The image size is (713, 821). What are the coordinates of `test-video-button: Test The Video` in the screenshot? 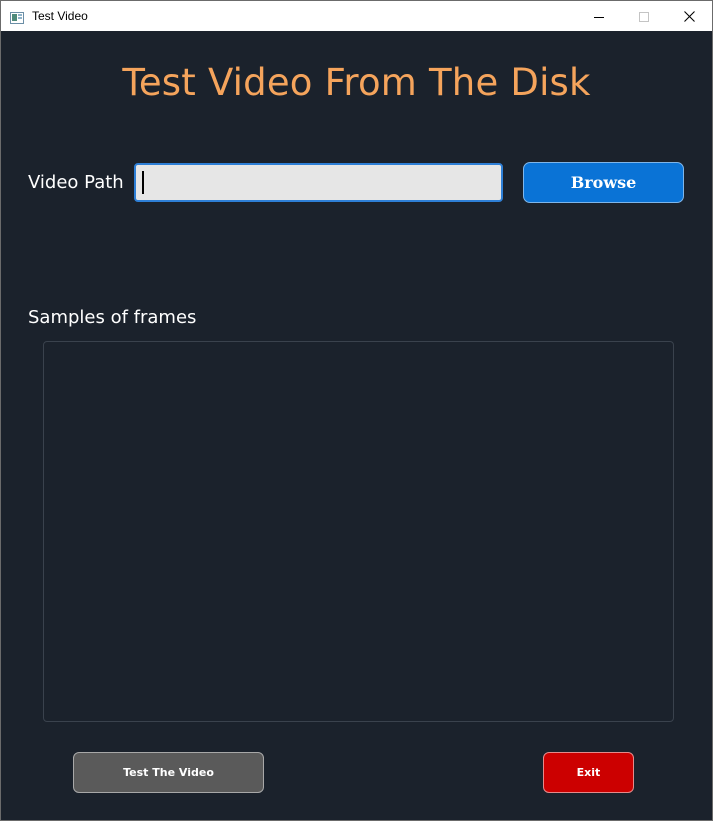 It's located at (168, 772).